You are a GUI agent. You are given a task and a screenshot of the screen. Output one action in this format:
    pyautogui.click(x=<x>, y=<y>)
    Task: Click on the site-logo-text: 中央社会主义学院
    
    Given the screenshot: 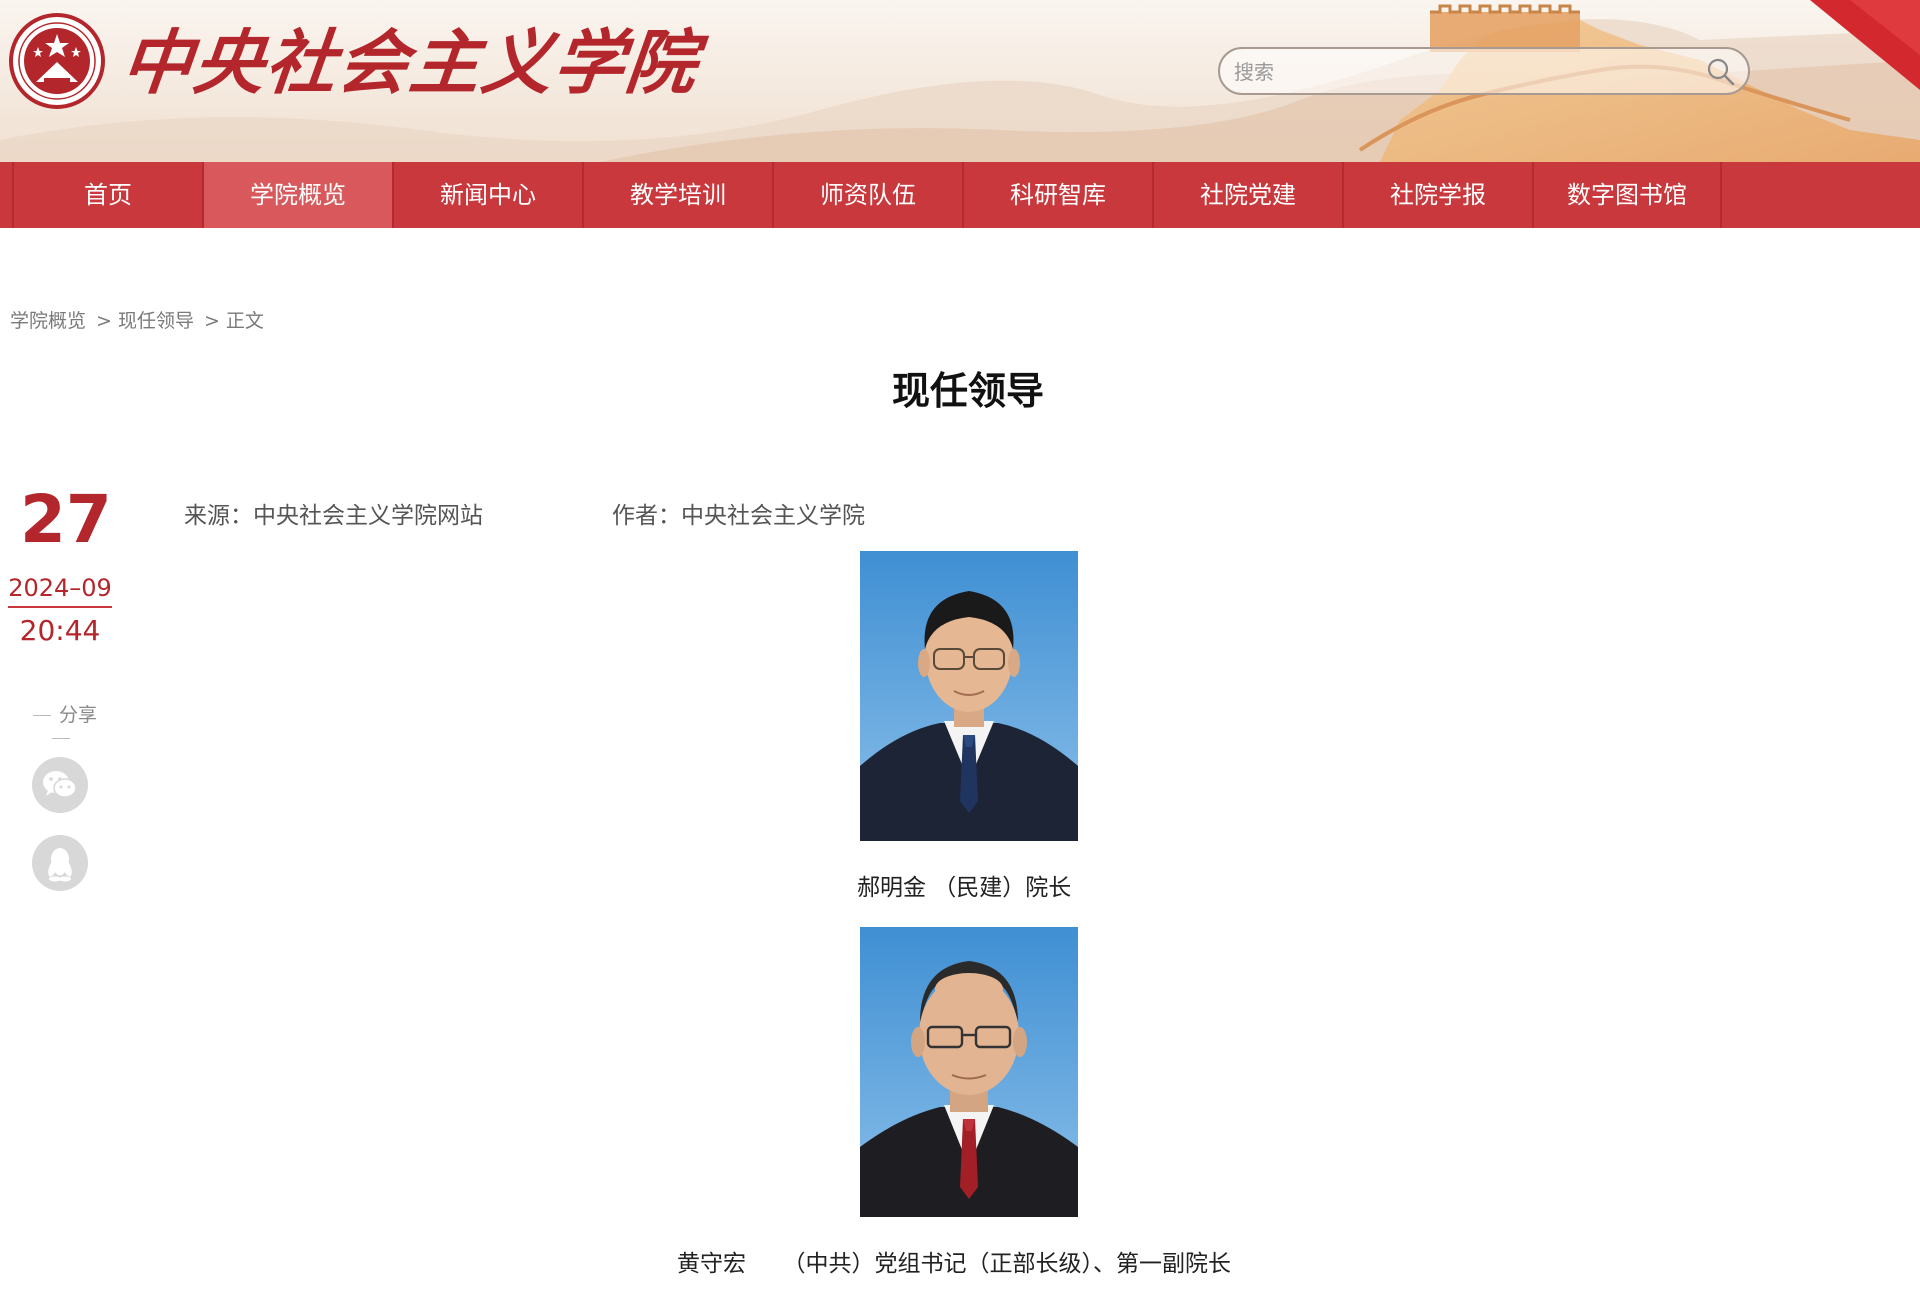 What is the action you would take?
    pyautogui.click(x=410, y=63)
    